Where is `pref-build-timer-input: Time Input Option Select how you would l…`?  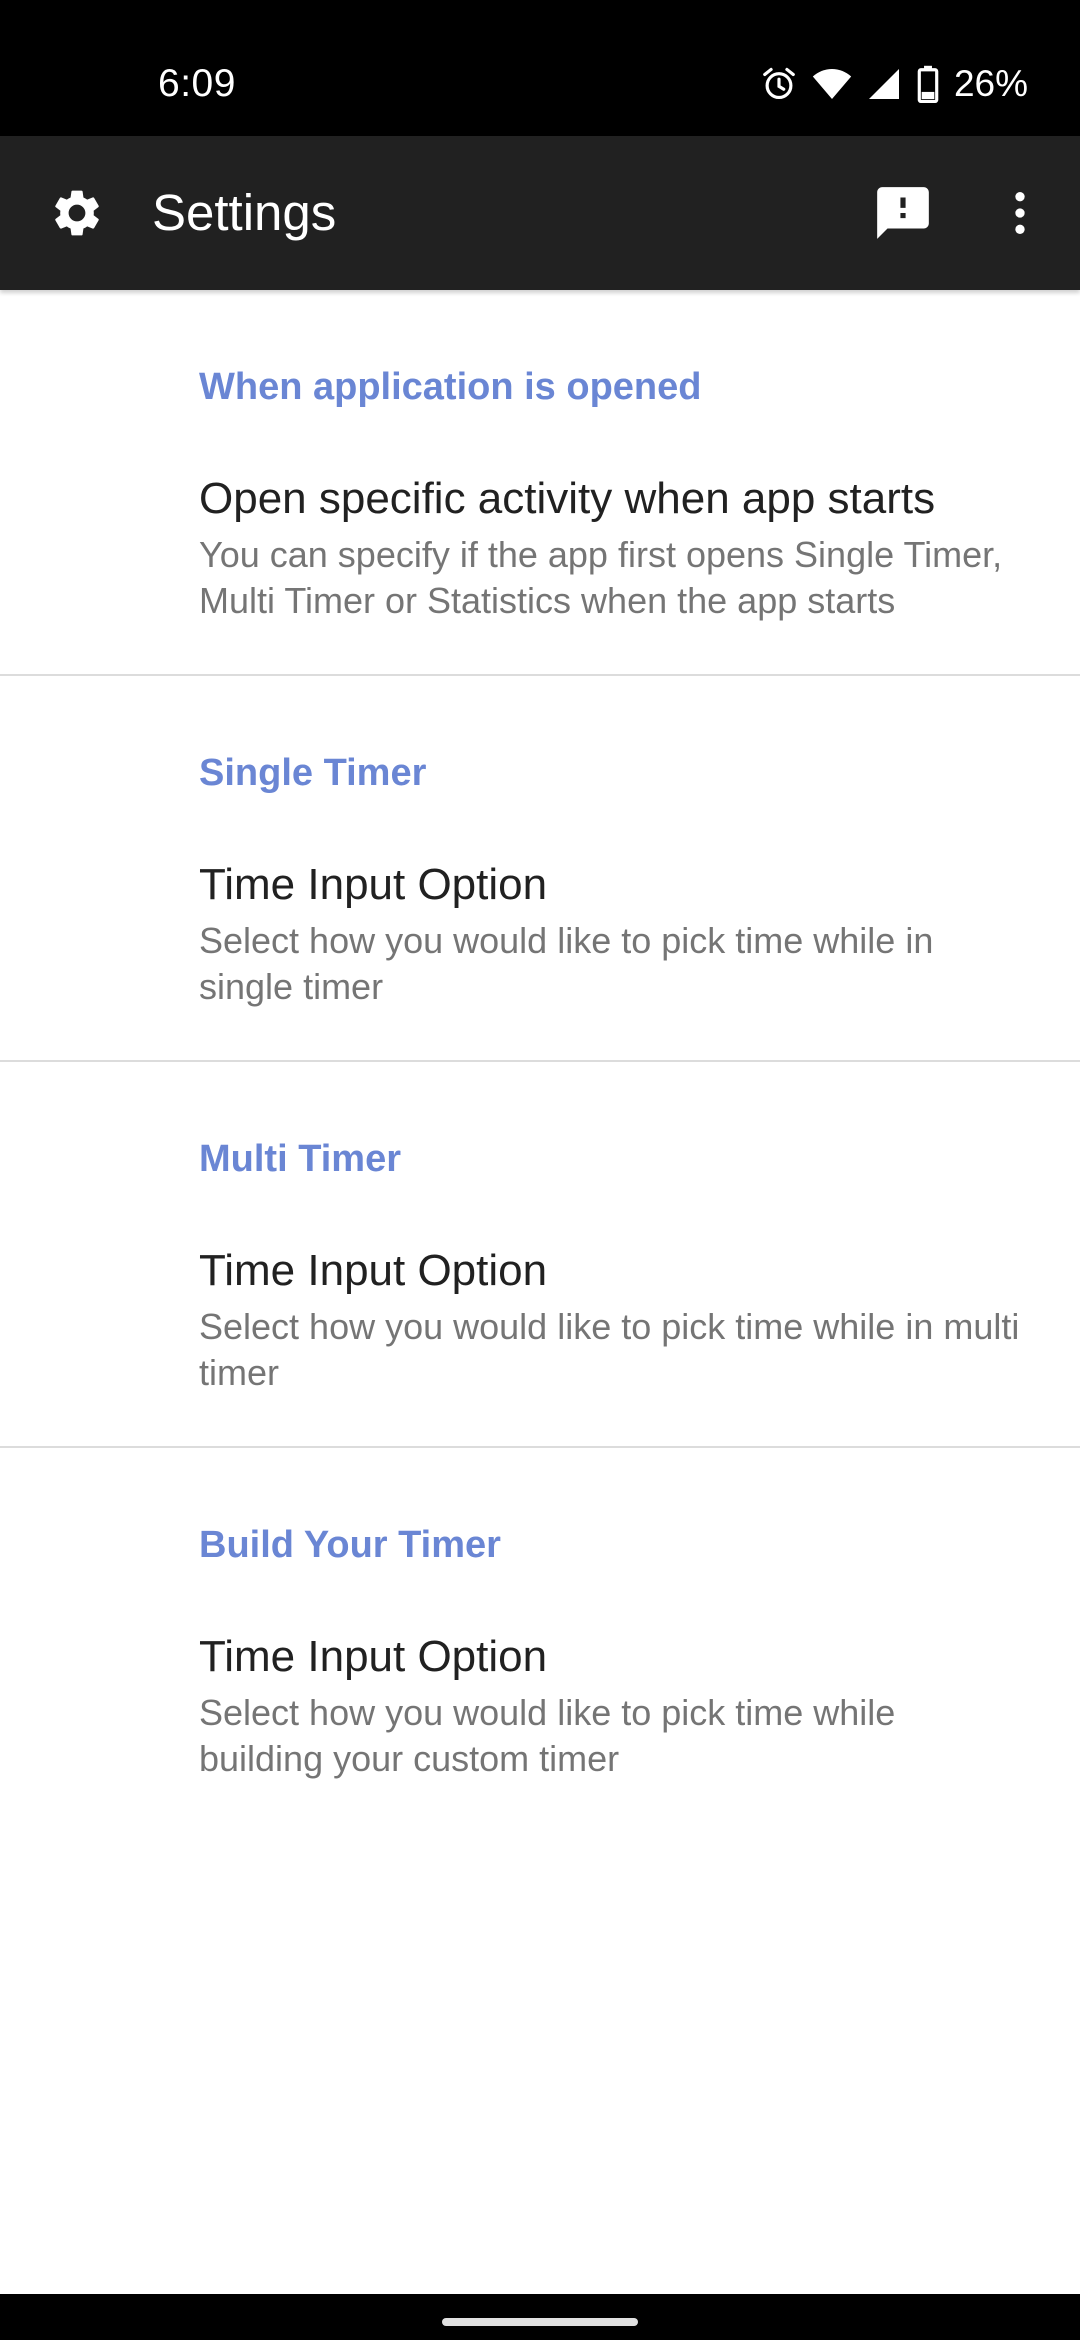 pref-build-timer-input: Time Input Option Select how you would l… is located at coordinates (540, 1702).